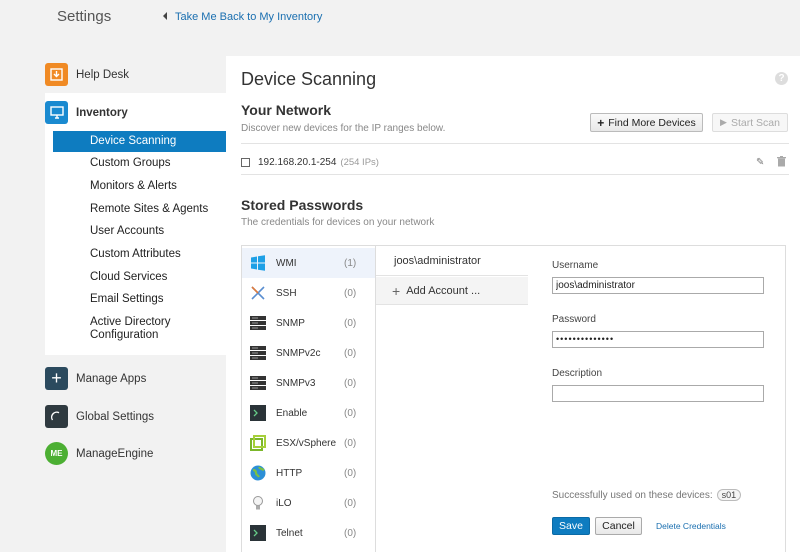 The height and width of the screenshot is (552, 800). I want to click on sidebar-item-monitors-alerts: Monitors & Alerts, so click(139, 186).